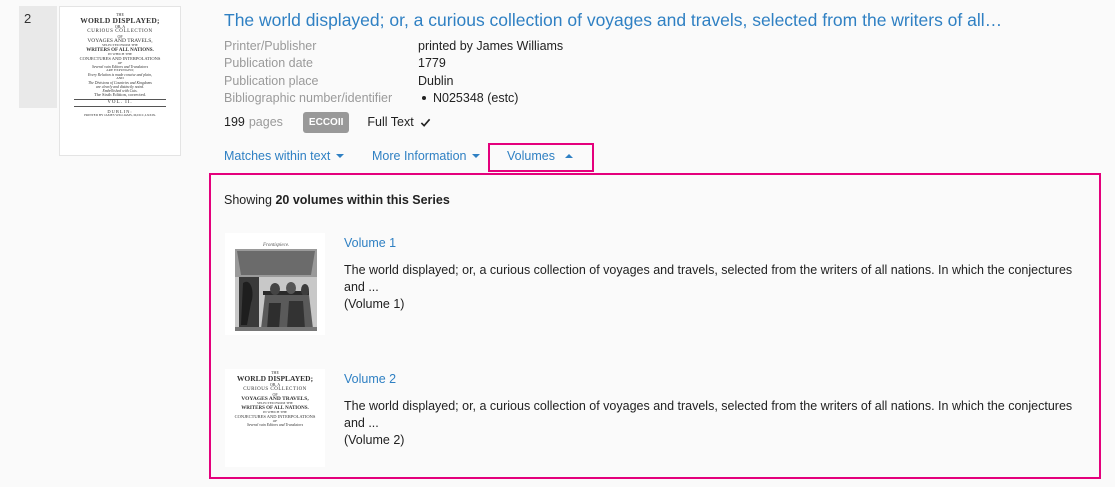 This screenshot has width=1115, height=487. What do you see at coordinates (28, 18) in the screenshot?
I see `result-number-text: 2` at bounding box center [28, 18].